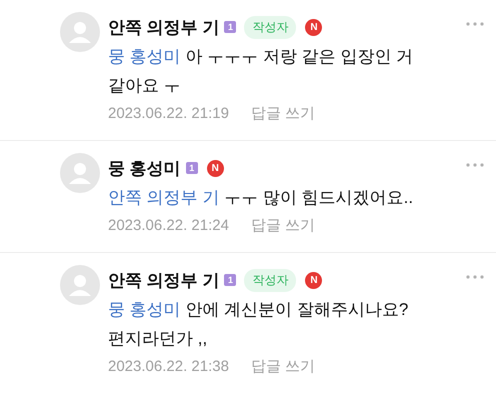 The image size is (496, 415). I want to click on comment-date: 2023.06.22. 21:24, so click(168, 226).